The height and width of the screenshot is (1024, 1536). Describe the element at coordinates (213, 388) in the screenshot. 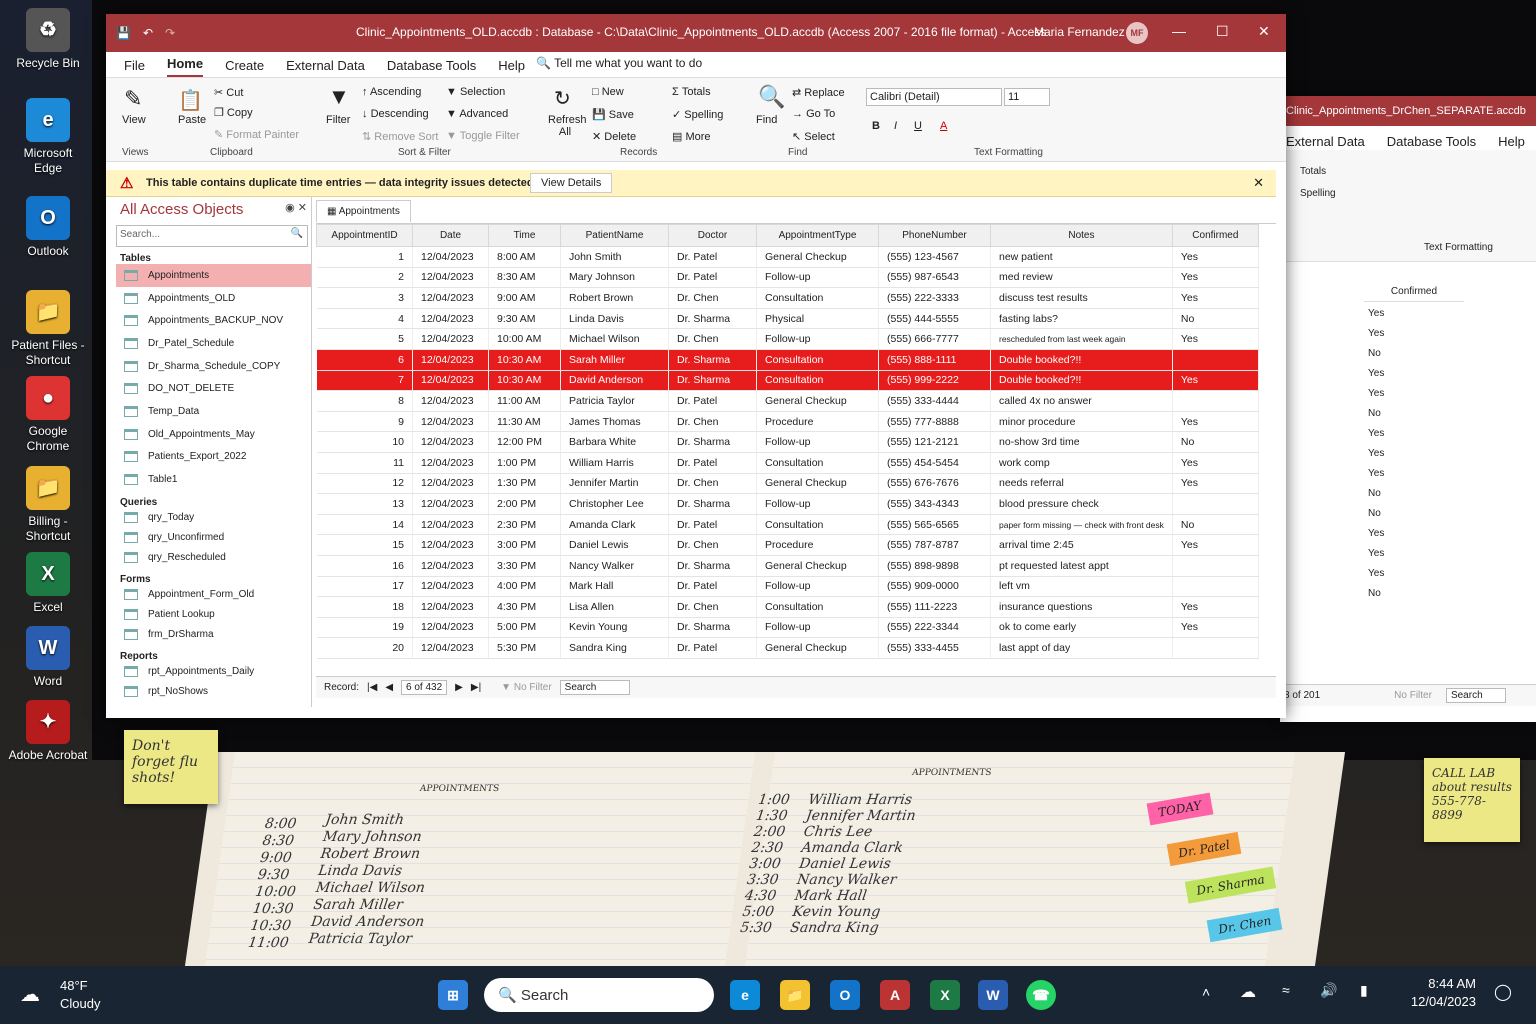

I see `nav-item: DO_NOT_DELETE` at that location.